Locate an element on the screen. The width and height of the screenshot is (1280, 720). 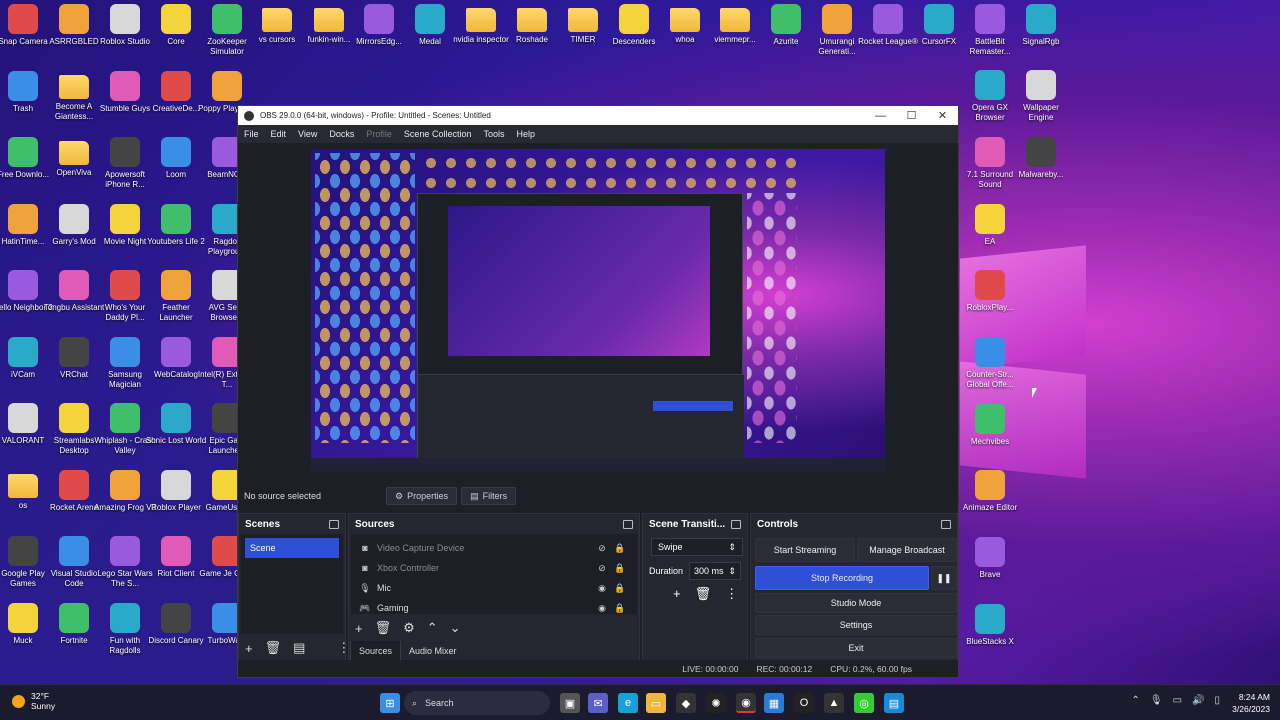
source-row: 🎙 Mic ◉ 🔒 is located at coordinates (494, 588).